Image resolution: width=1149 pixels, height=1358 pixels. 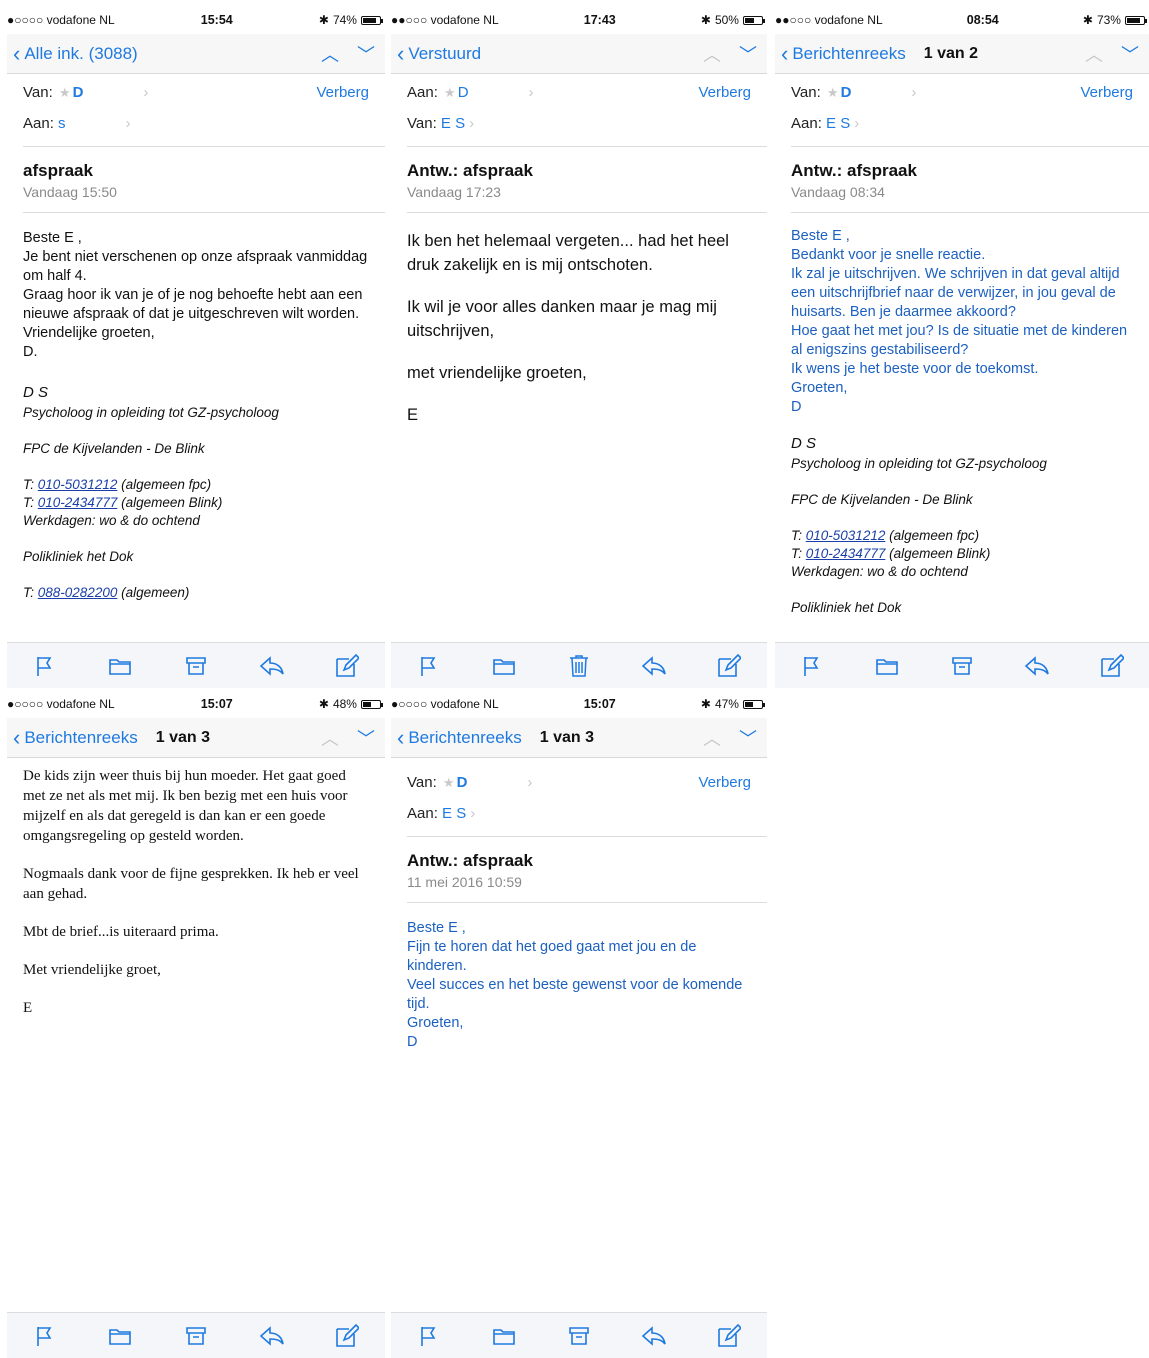 What do you see at coordinates (982, 20) in the screenshot?
I see `status-time: 08:54` at bounding box center [982, 20].